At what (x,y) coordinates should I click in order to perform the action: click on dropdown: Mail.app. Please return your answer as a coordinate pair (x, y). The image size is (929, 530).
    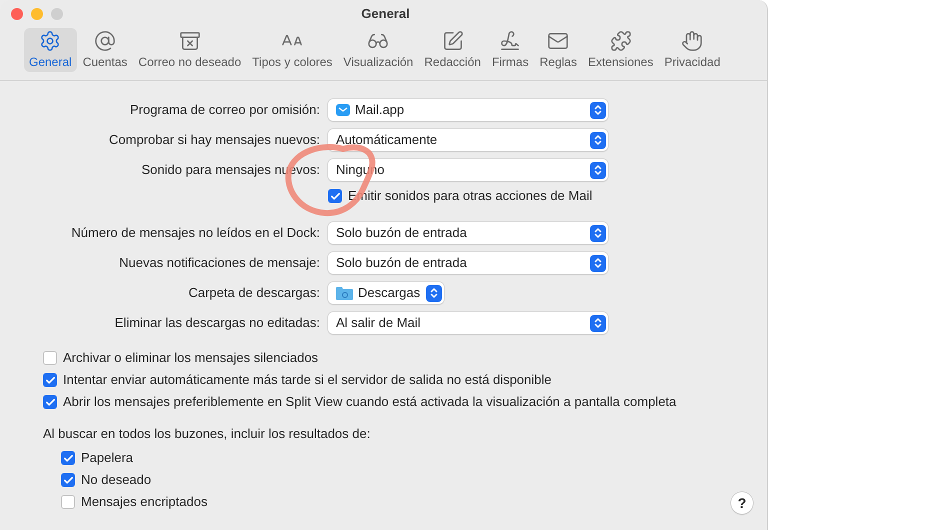
    Looking at the image, I should click on (468, 110).